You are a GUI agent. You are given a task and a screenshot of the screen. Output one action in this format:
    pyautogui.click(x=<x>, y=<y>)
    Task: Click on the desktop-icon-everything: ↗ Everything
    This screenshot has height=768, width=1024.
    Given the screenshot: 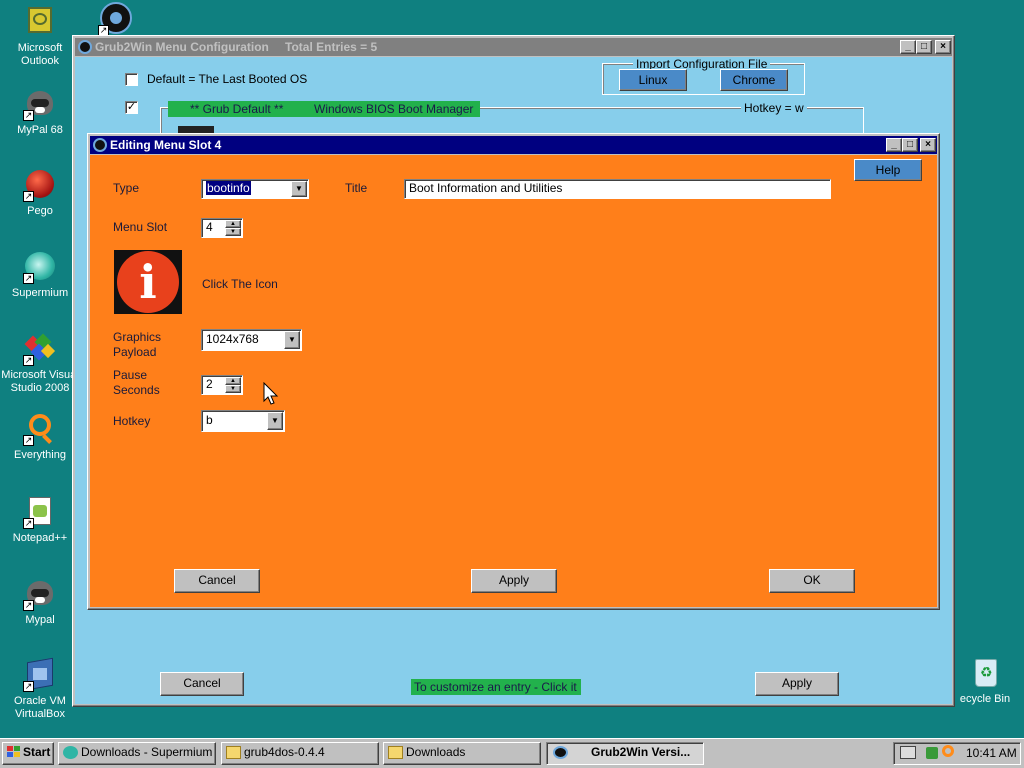 What is the action you would take?
    pyautogui.click(x=40, y=437)
    